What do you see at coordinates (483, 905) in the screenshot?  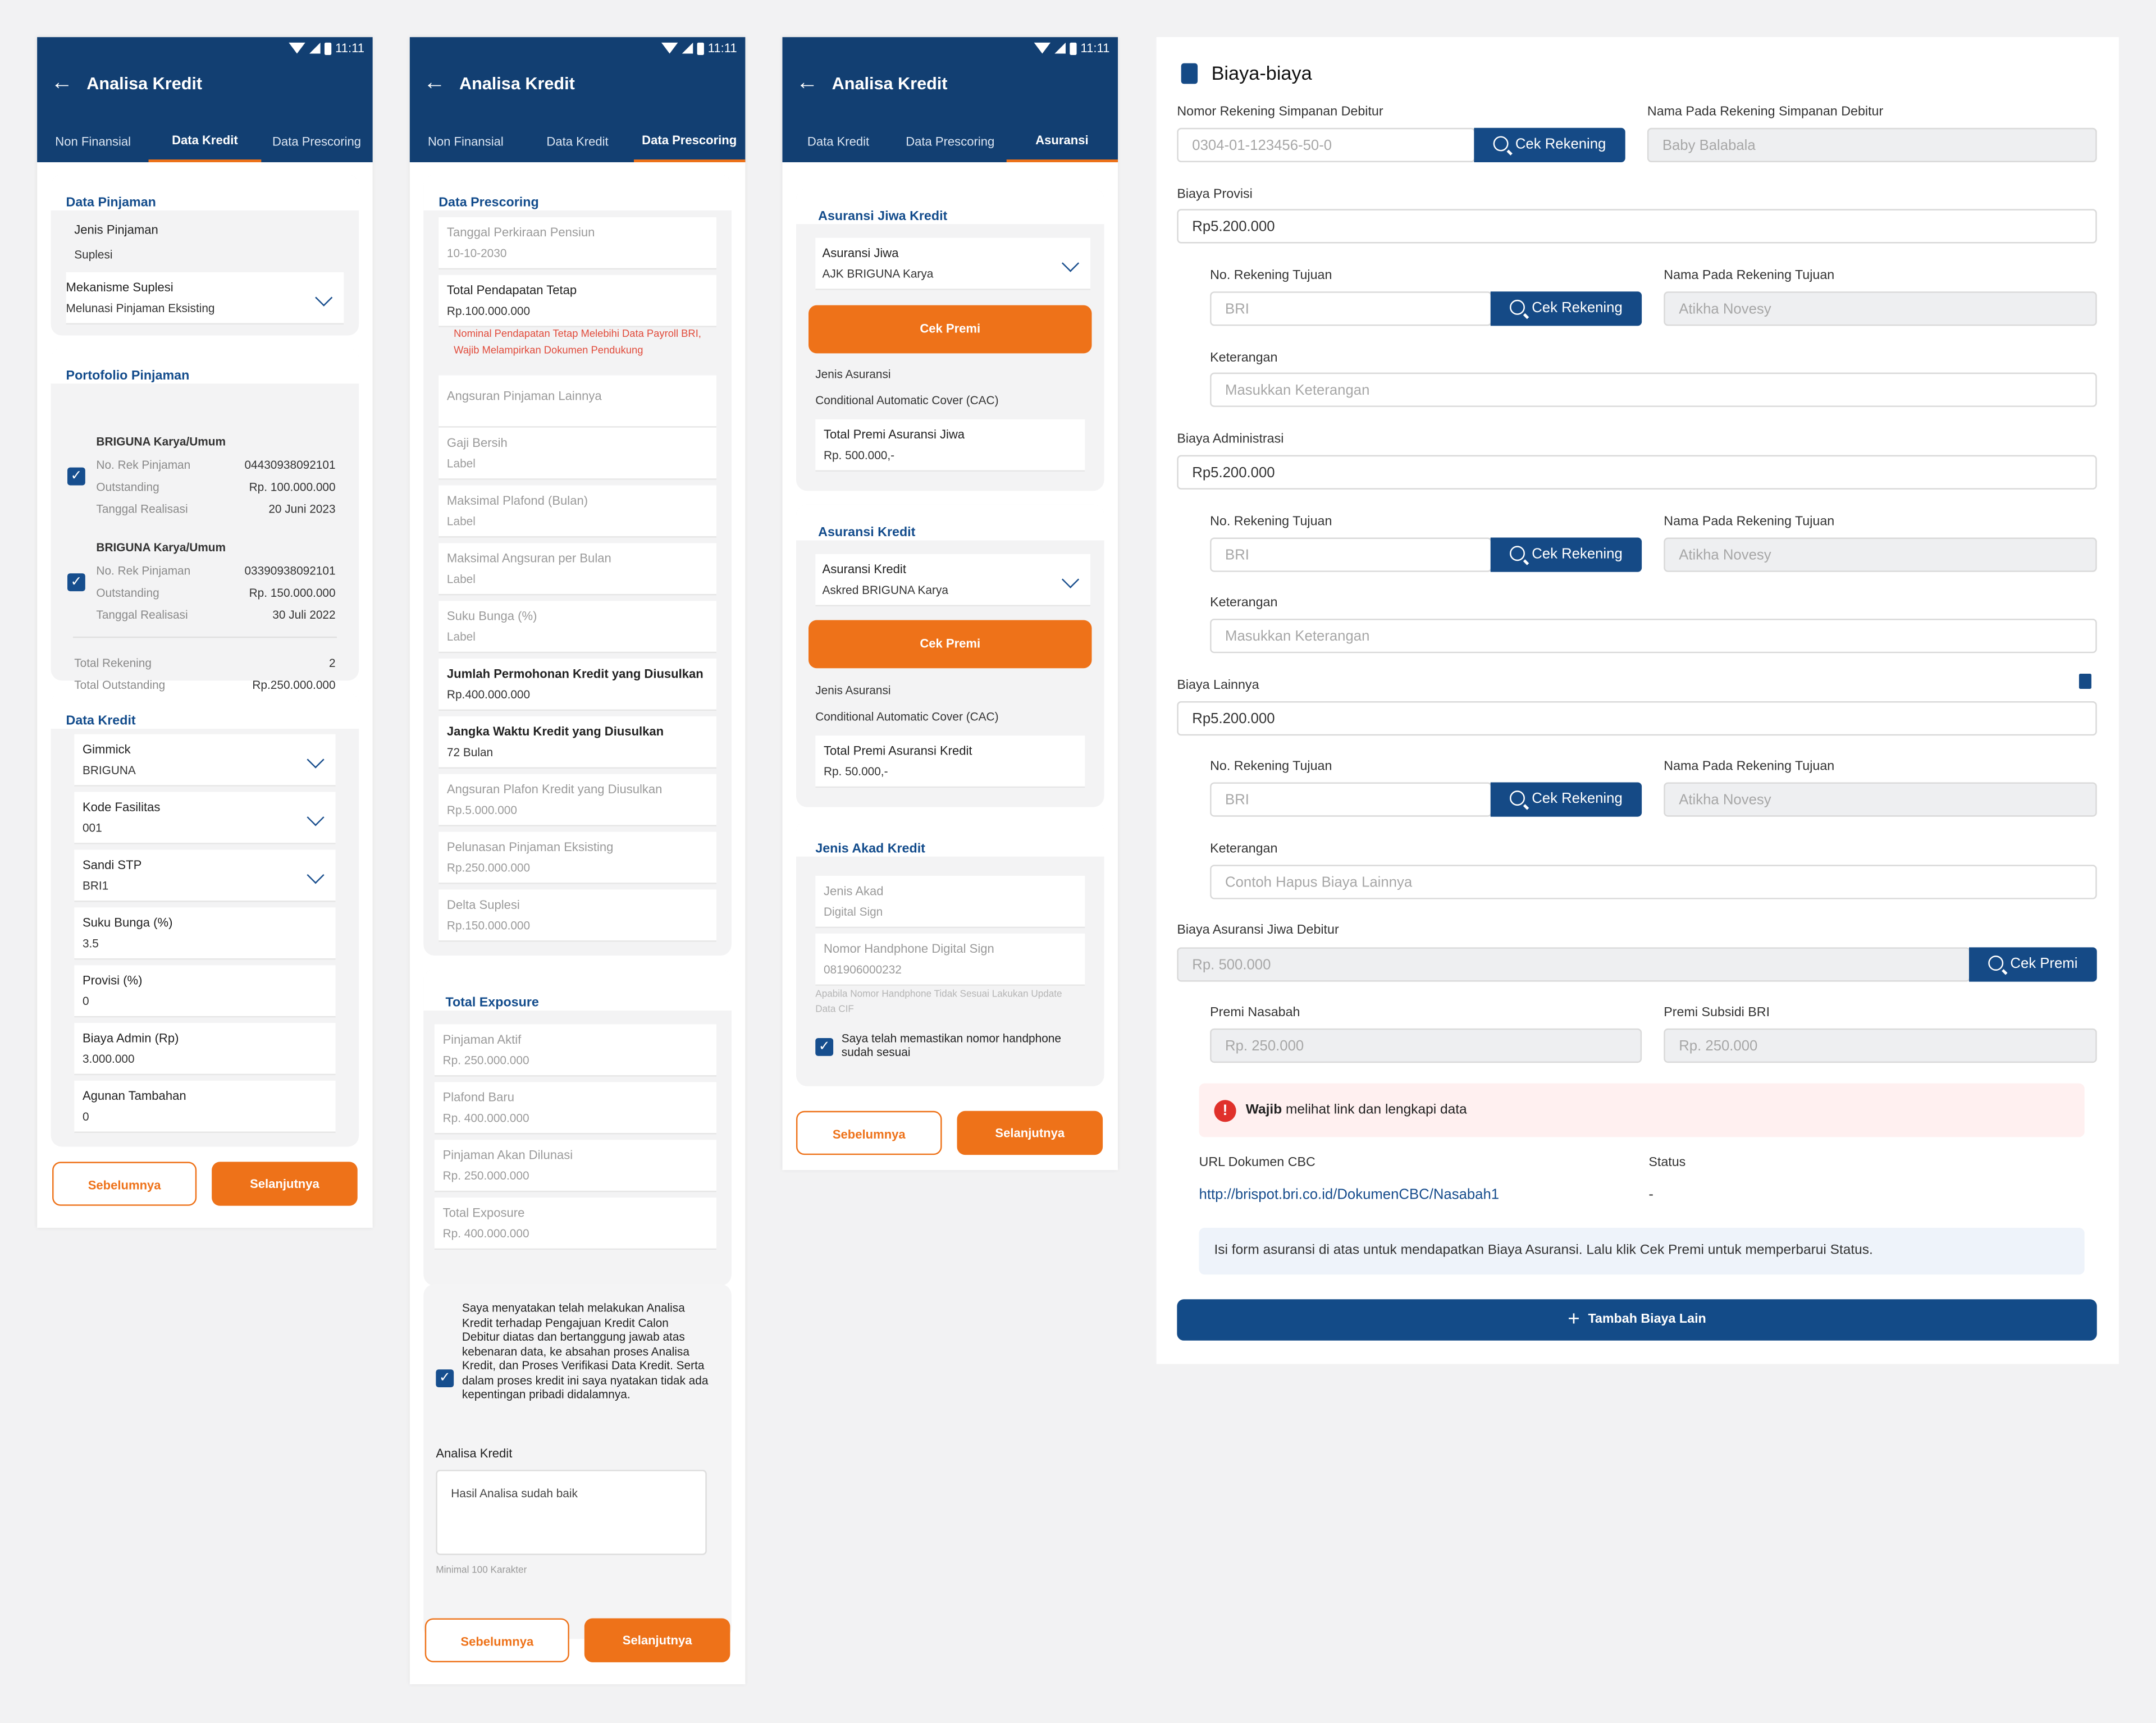 I see `field-label: Delta Suplesi` at bounding box center [483, 905].